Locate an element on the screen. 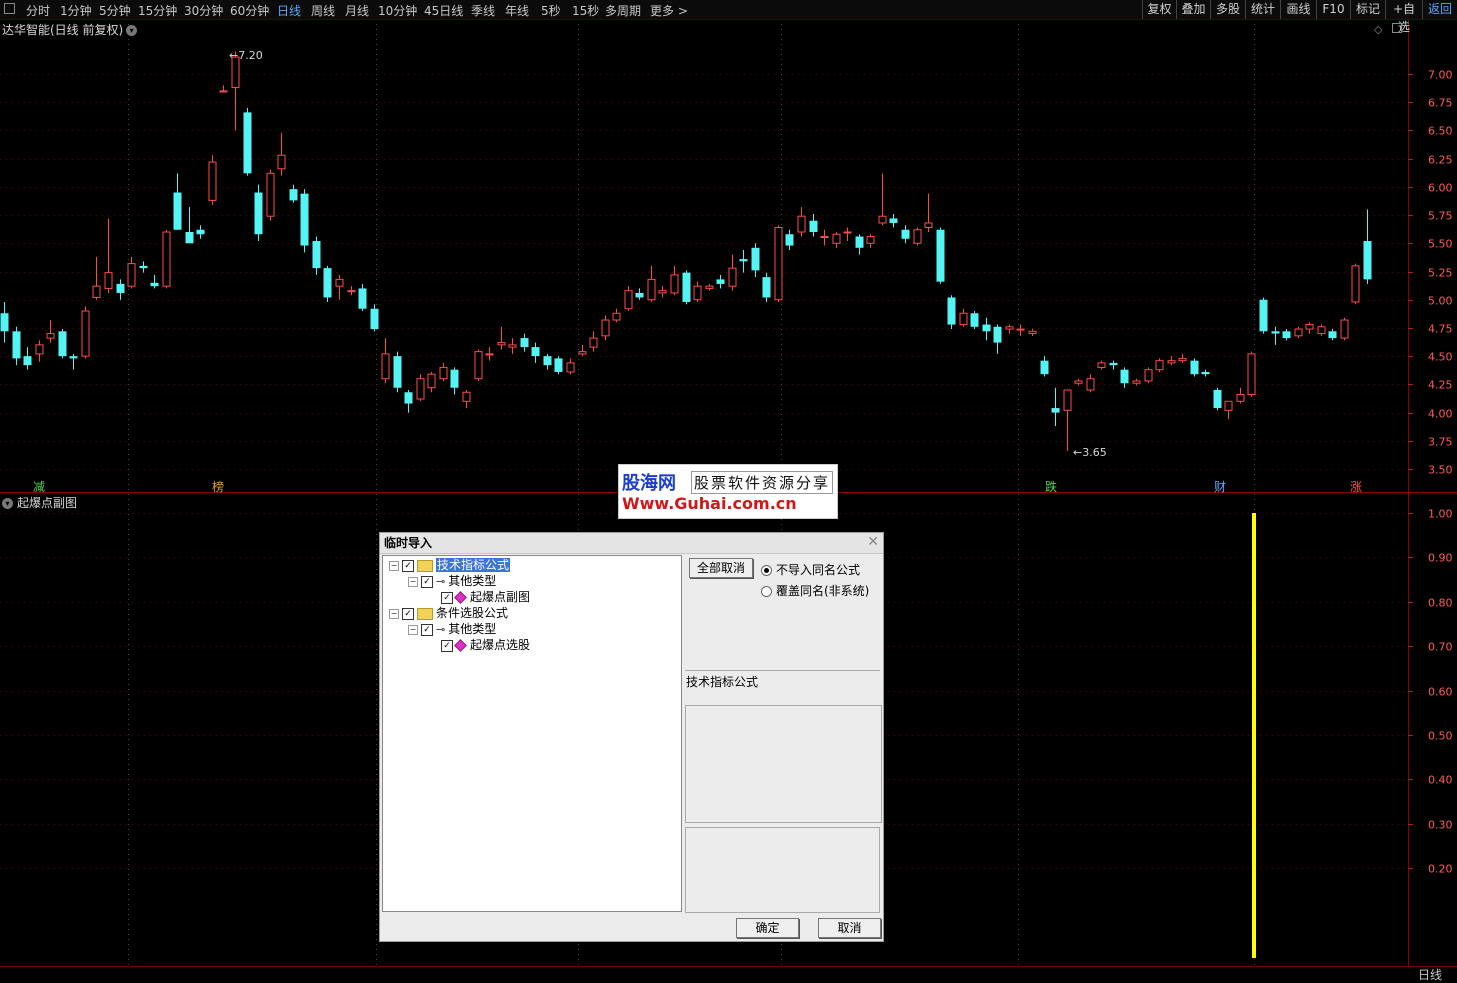 This screenshot has height=983, width=1457. statistics-button: 统计 is located at coordinates (1262, 9).